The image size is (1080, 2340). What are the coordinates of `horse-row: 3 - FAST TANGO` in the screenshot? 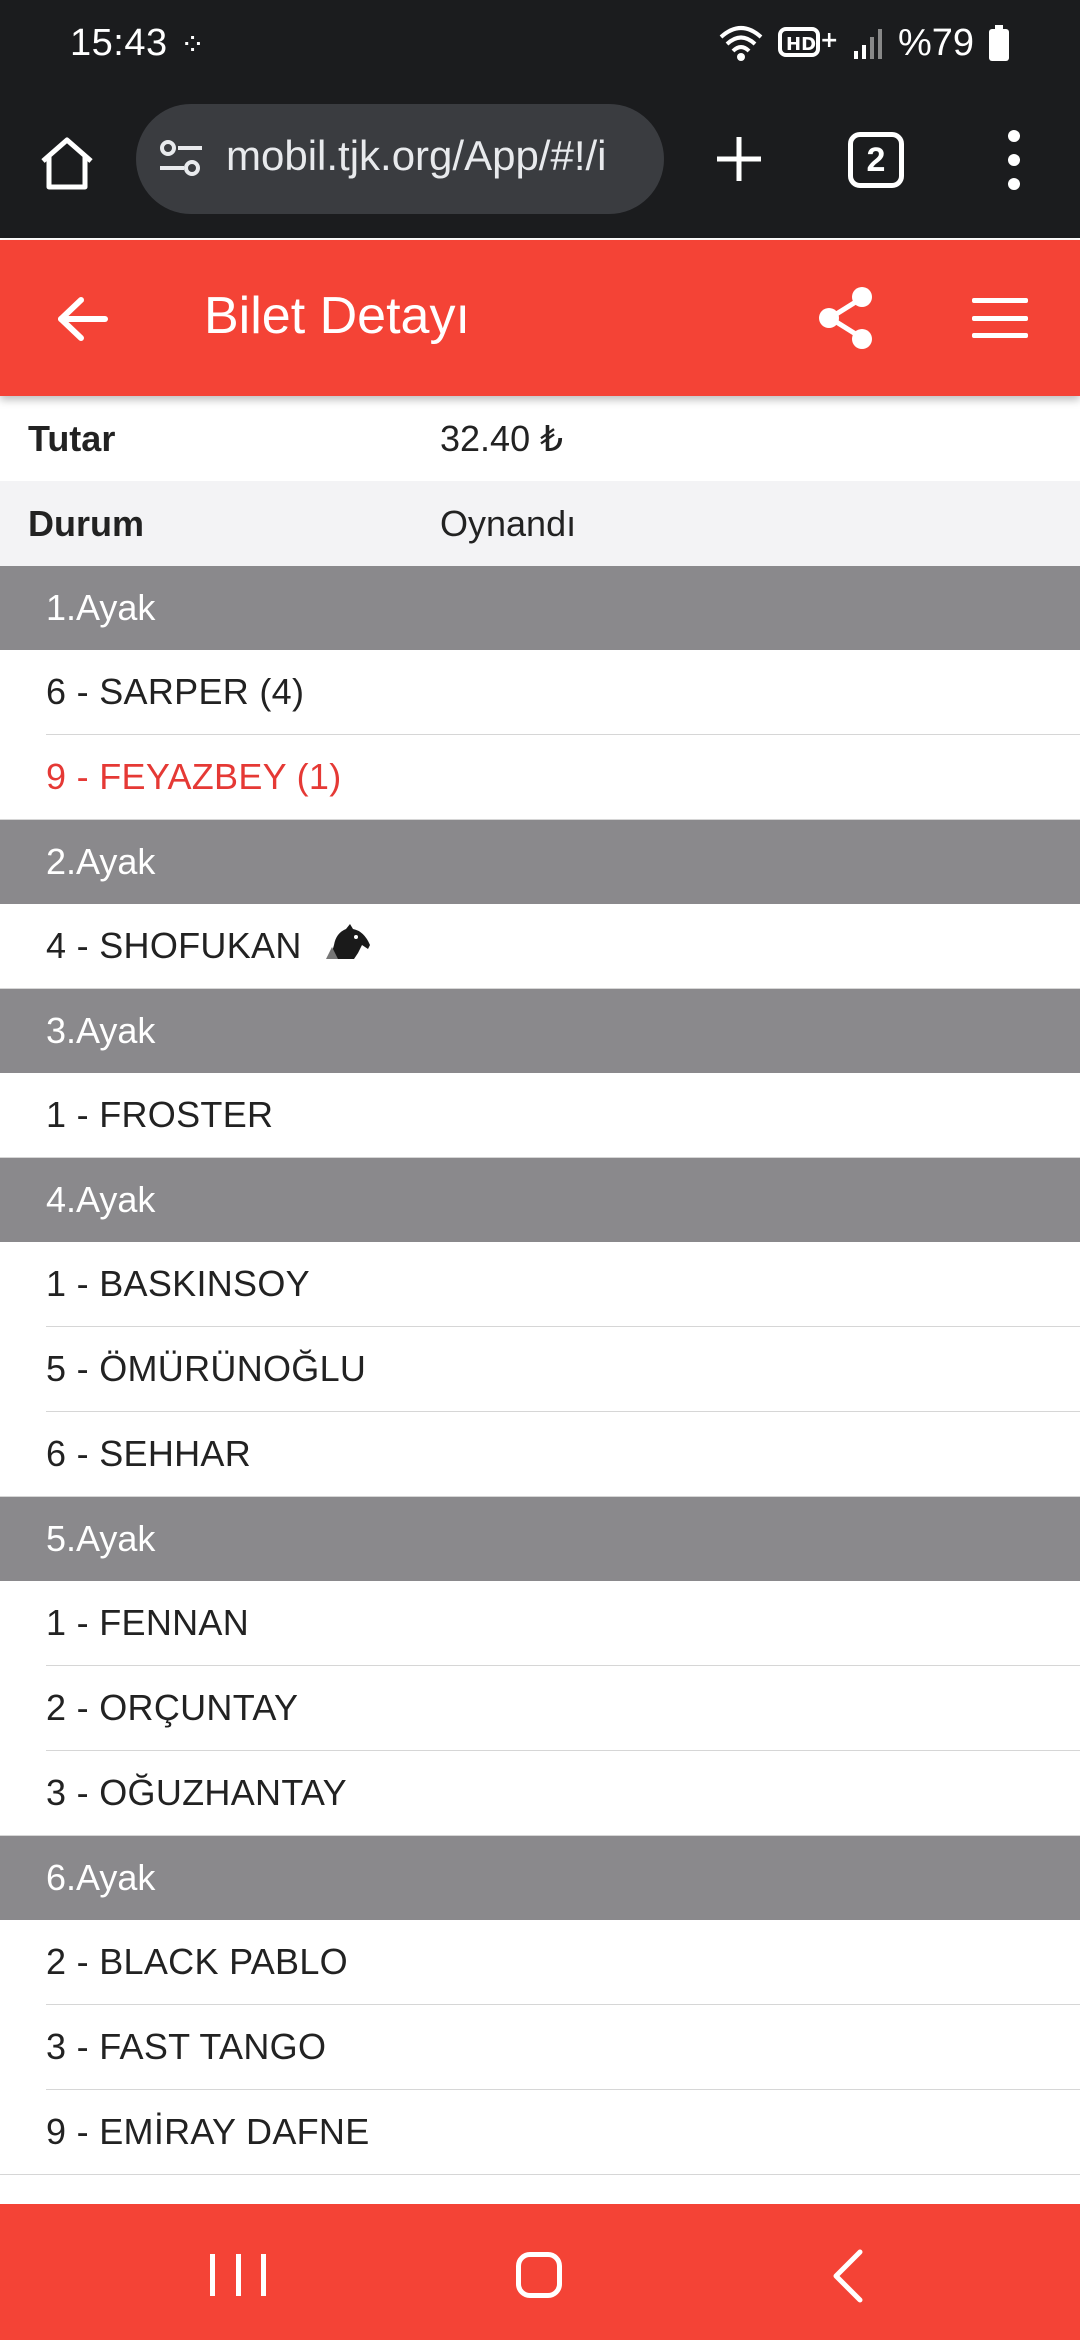 It's located at (563, 2047).